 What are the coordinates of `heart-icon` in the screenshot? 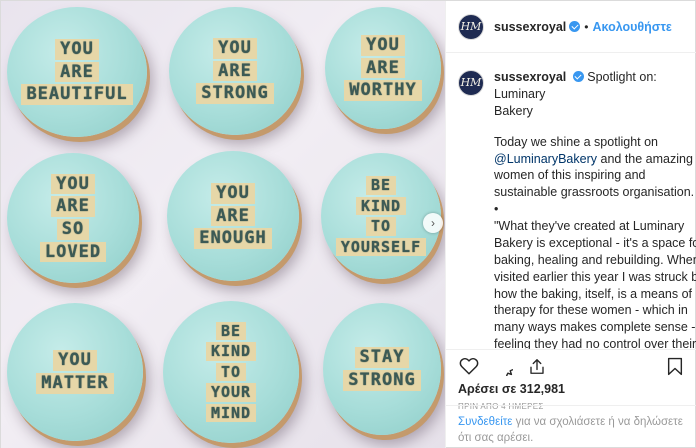 It's located at (469, 366).